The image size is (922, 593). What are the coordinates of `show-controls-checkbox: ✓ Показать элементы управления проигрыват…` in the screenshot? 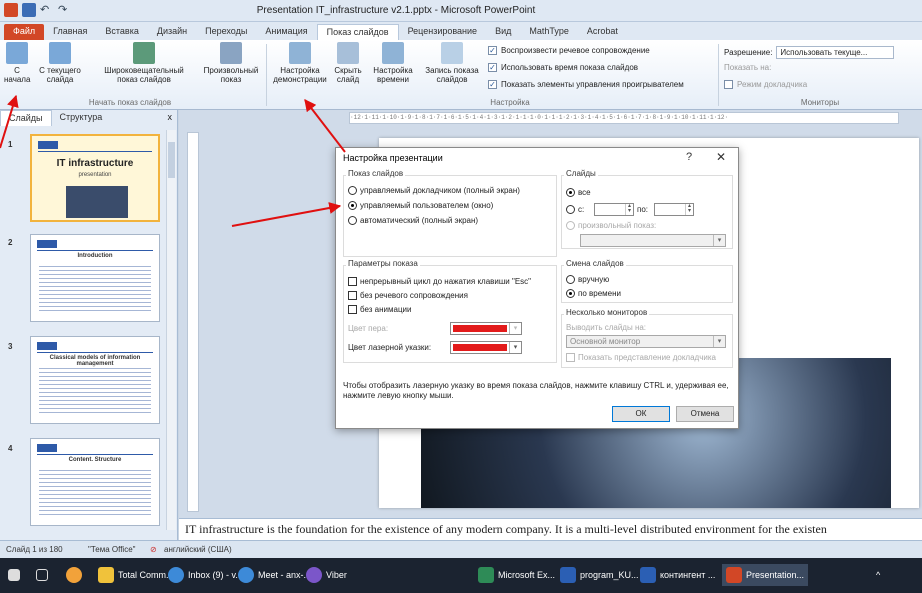 It's located at (586, 84).